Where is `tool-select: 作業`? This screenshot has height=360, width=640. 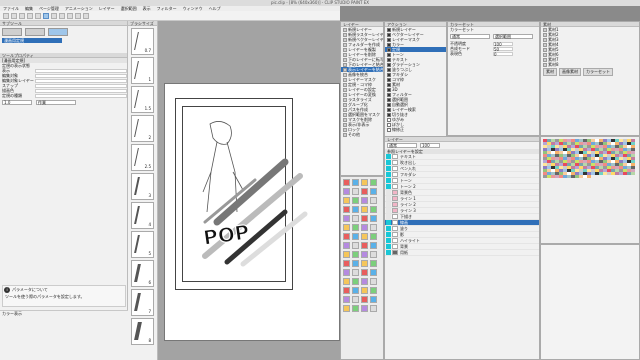 tool-select: 作業 is located at coordinates (56, 102).